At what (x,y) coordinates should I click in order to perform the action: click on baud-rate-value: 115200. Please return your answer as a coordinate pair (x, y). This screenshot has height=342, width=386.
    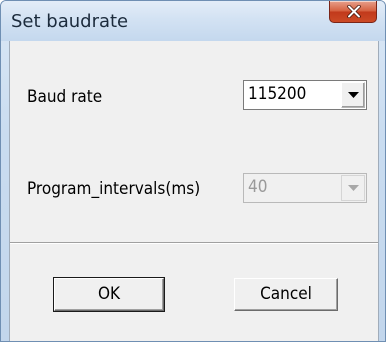
    Looking at the image, I should click on (277, 94).